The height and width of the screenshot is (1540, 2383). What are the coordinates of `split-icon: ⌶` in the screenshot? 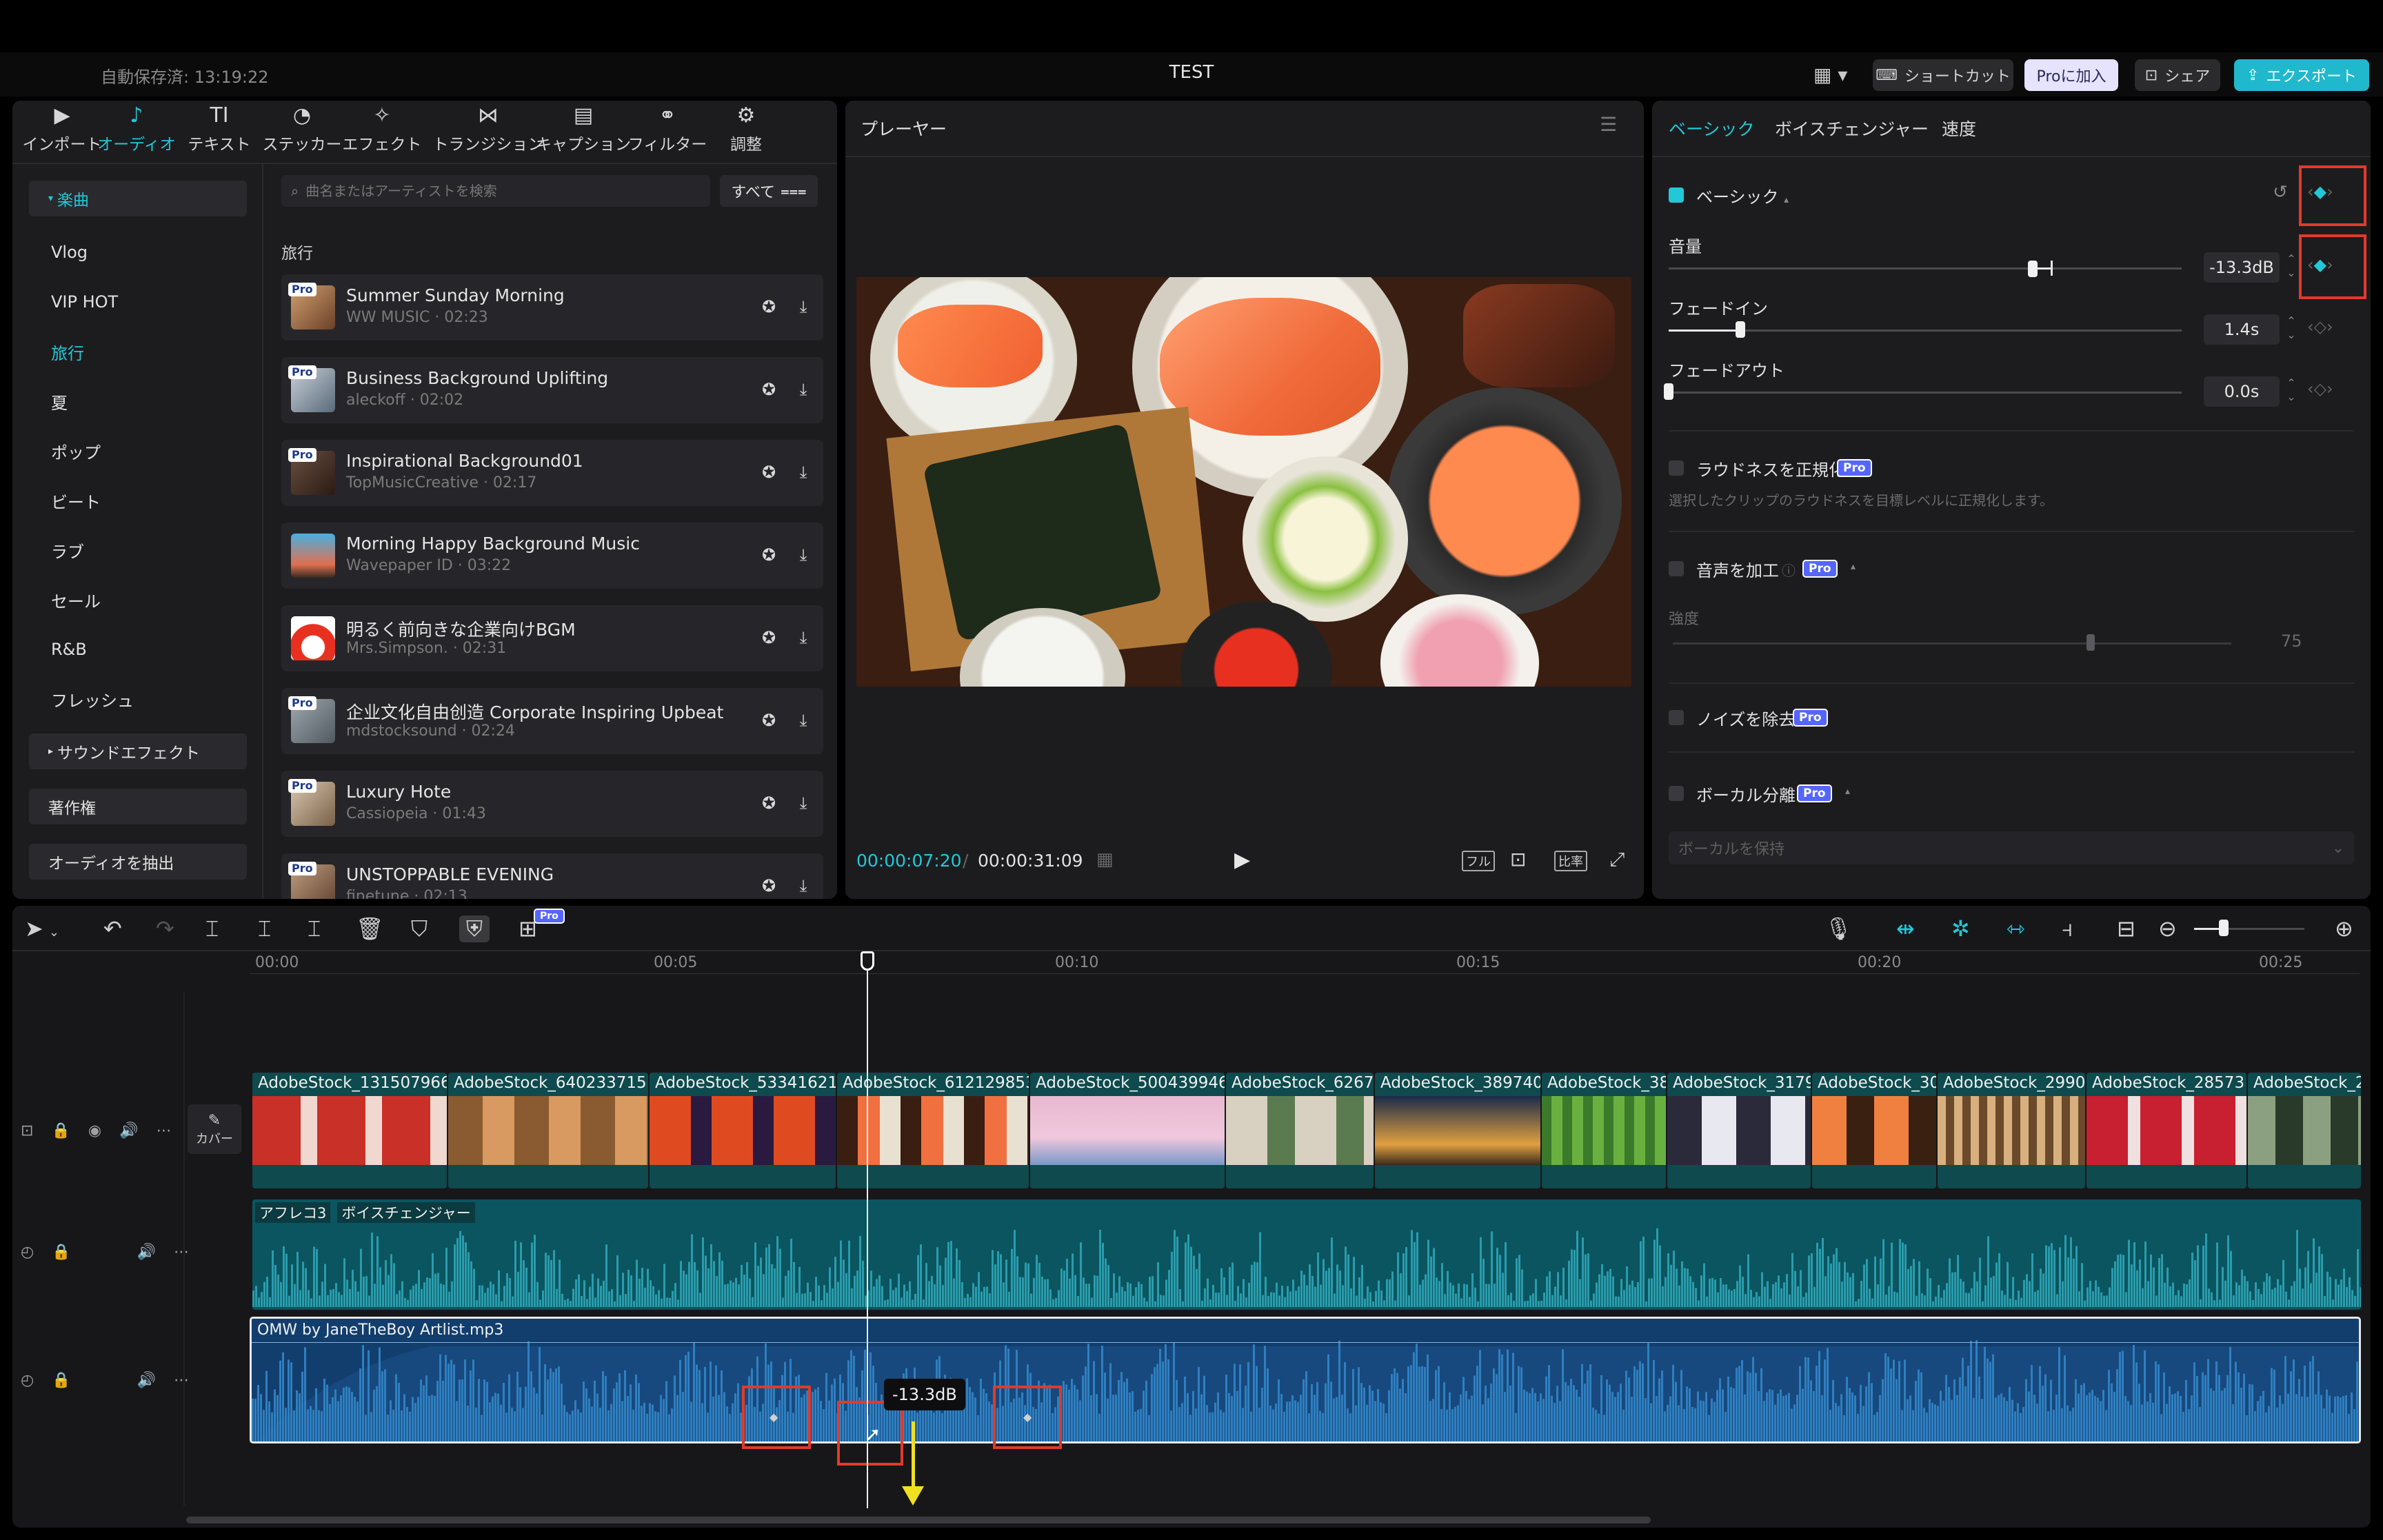 It's located at (212, 929).